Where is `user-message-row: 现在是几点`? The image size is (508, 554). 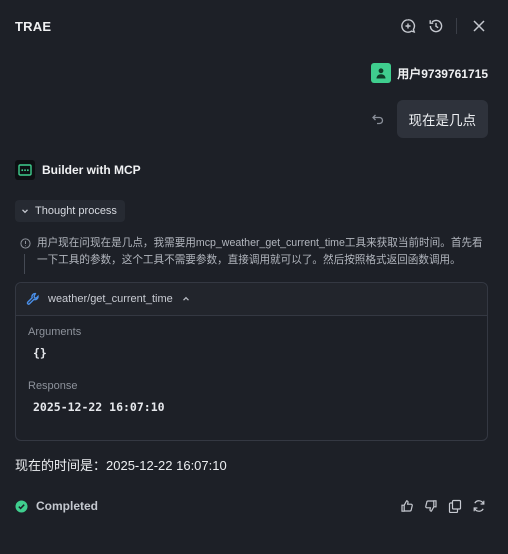 user-message-row: 现在是几点 is located at coordinates (429, 119).